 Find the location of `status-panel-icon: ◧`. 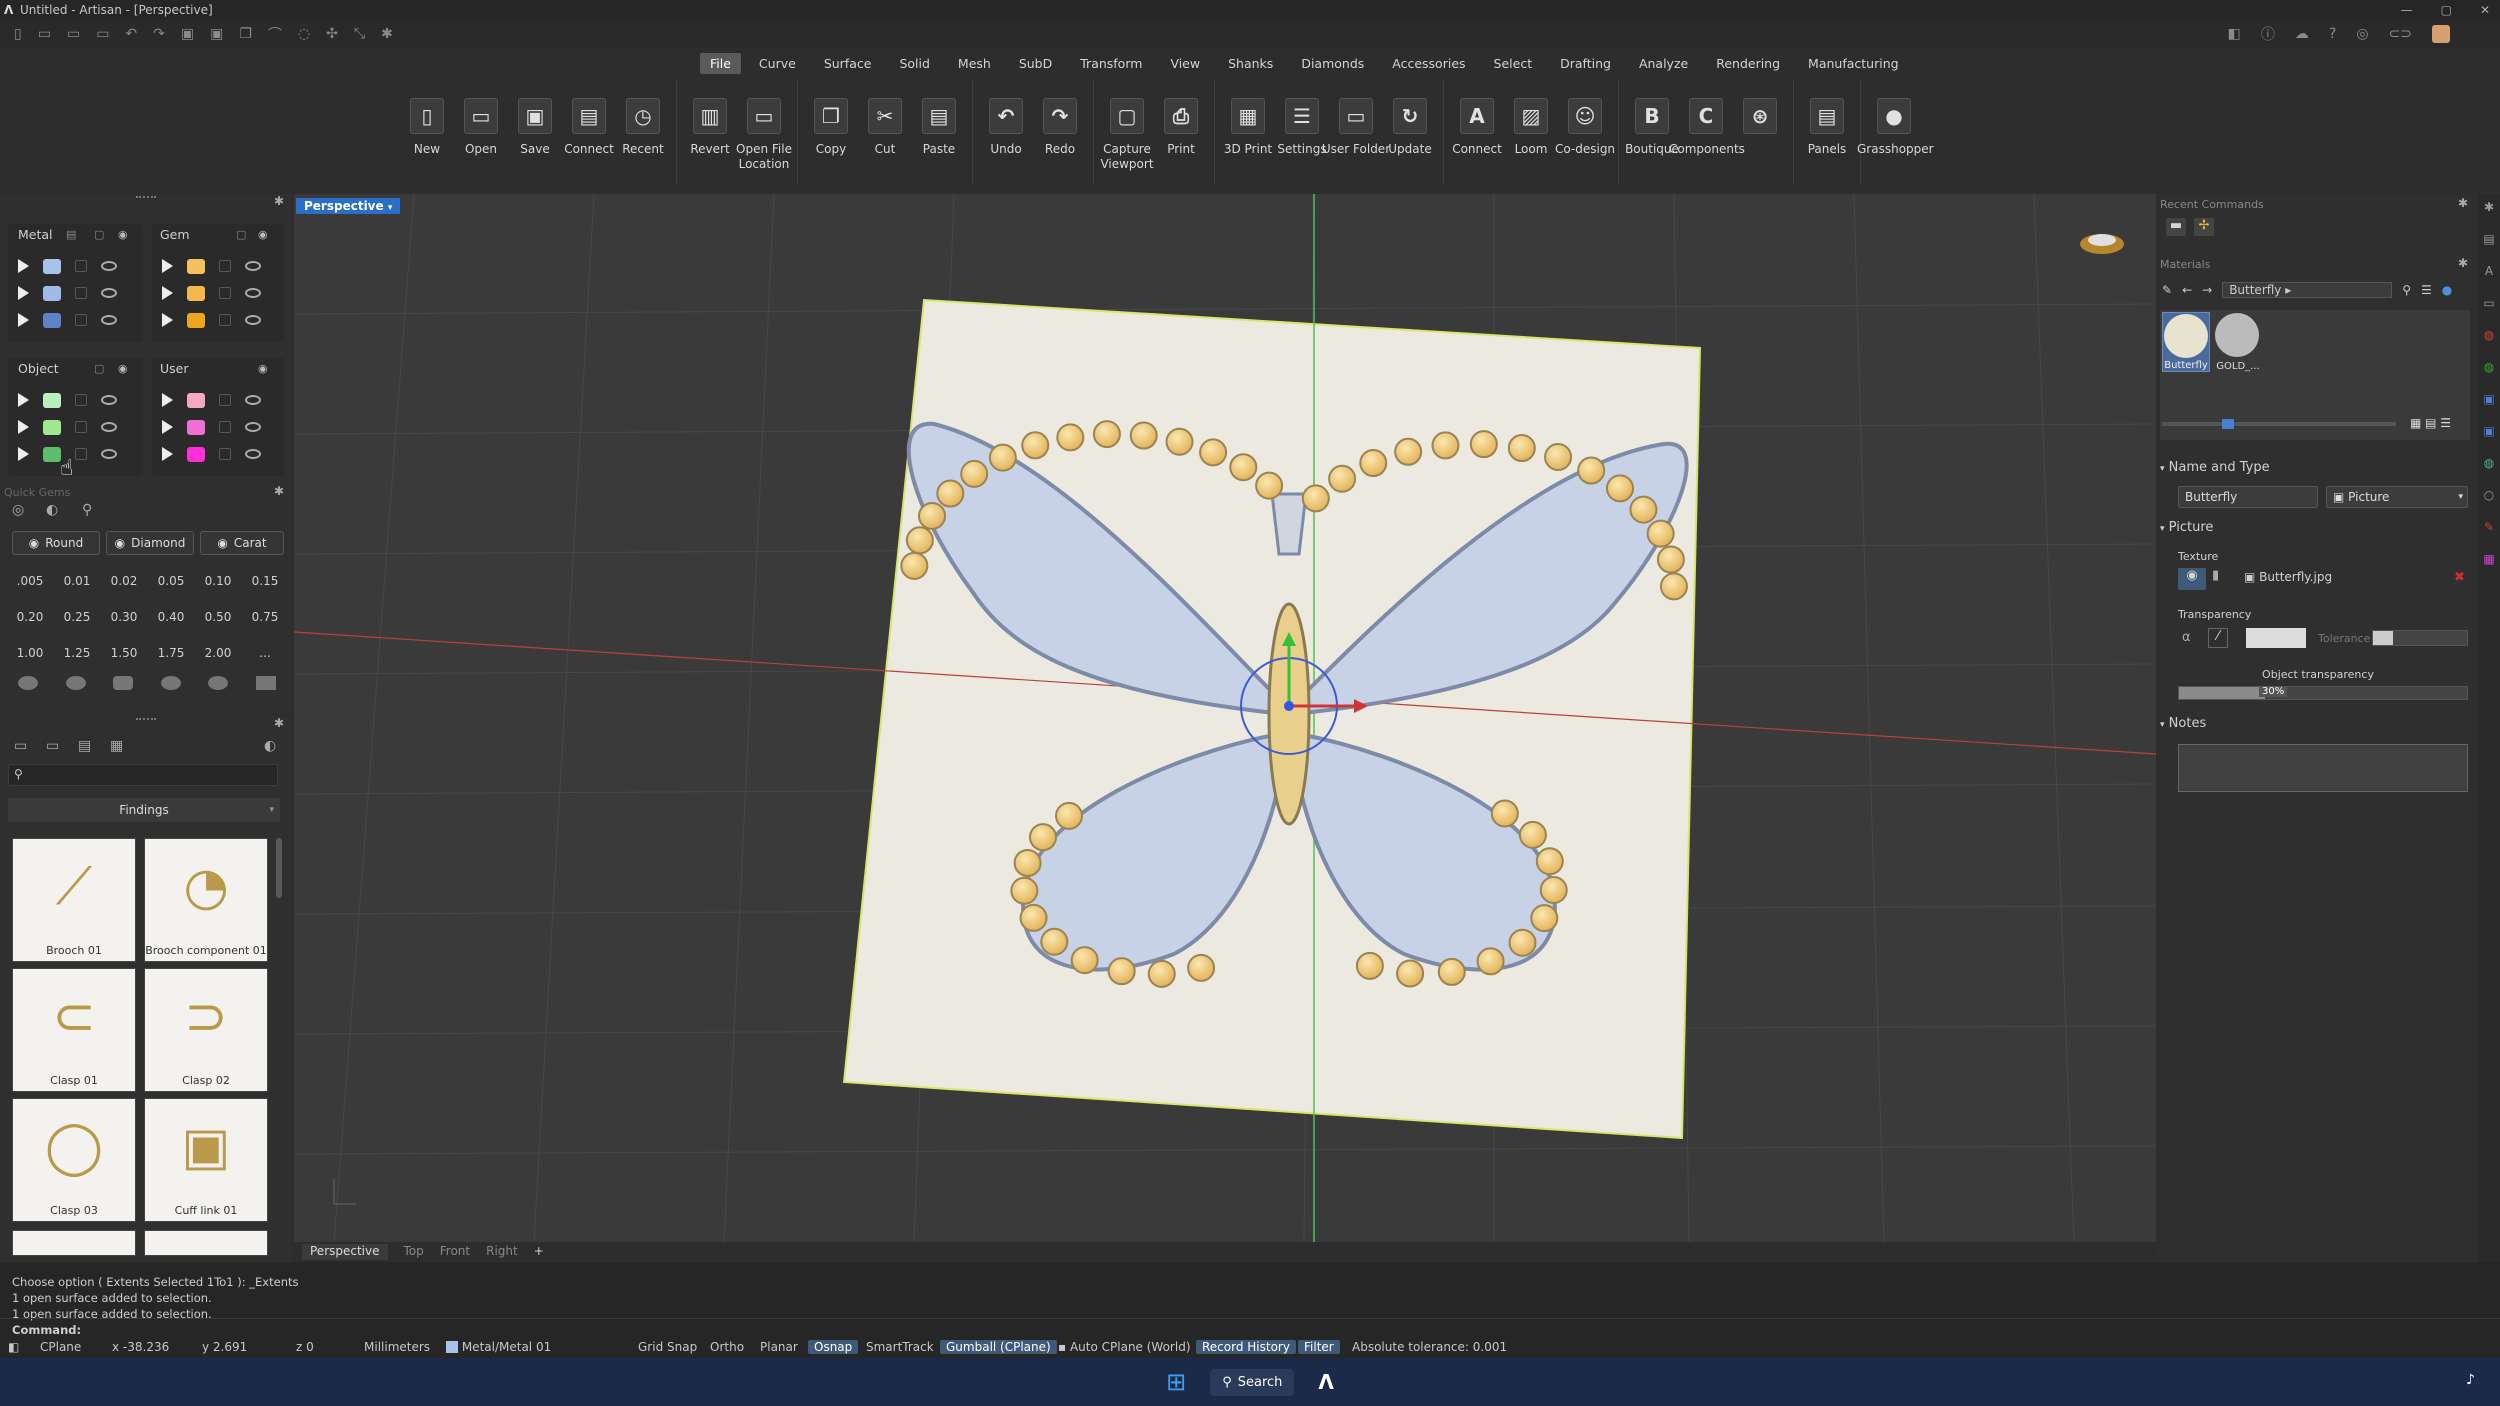

status-panel-icon: ◧ is located at coordinates (13, 1347).